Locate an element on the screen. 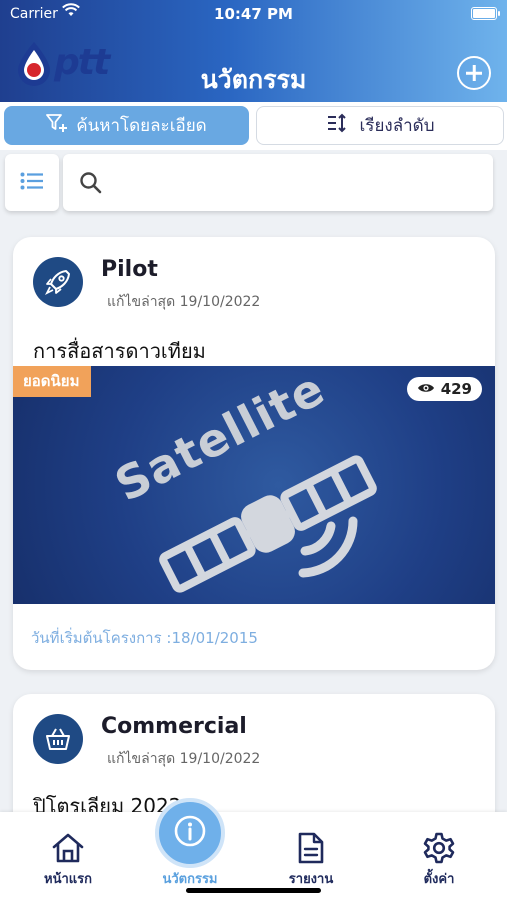 Image resolution: width=507 pixels, height=900 pixels. clock: 10:47 PM is located at coordinates (253, 14).